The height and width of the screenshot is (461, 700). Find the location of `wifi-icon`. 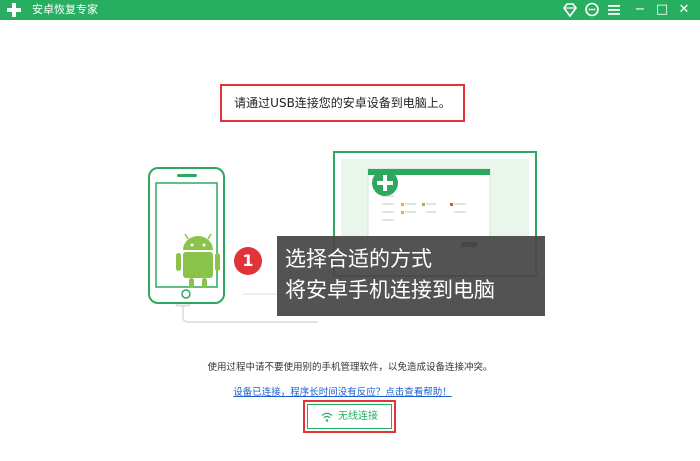

wifi-icon is located at coordinates (327, 417).